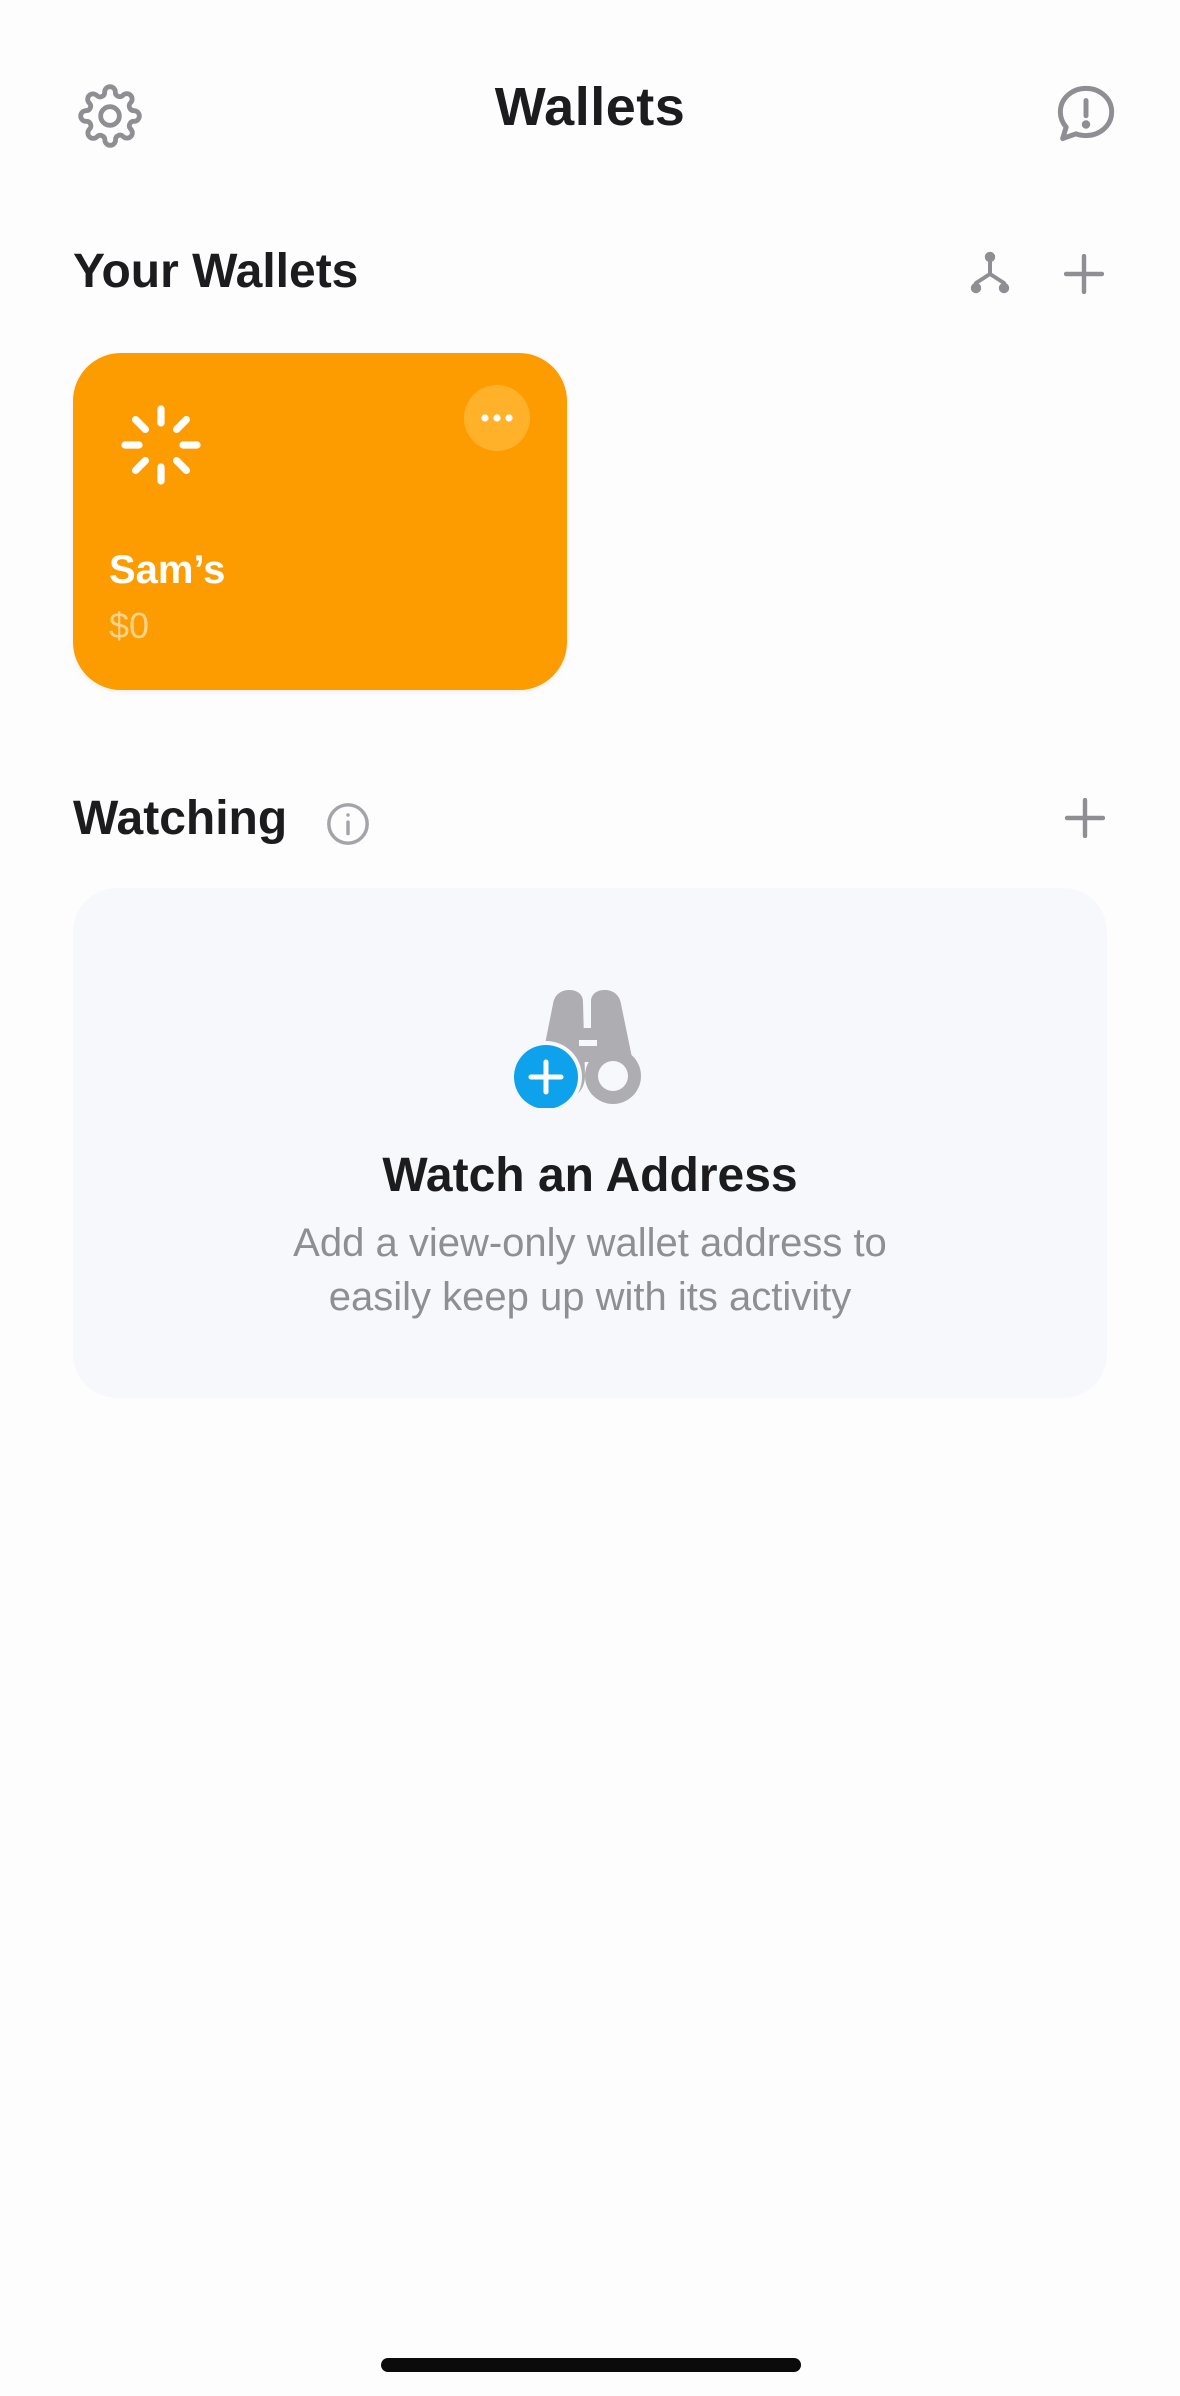 This screenshot has width=1180, height=2396. I want to click on watching-info-button, so click(348, 824).